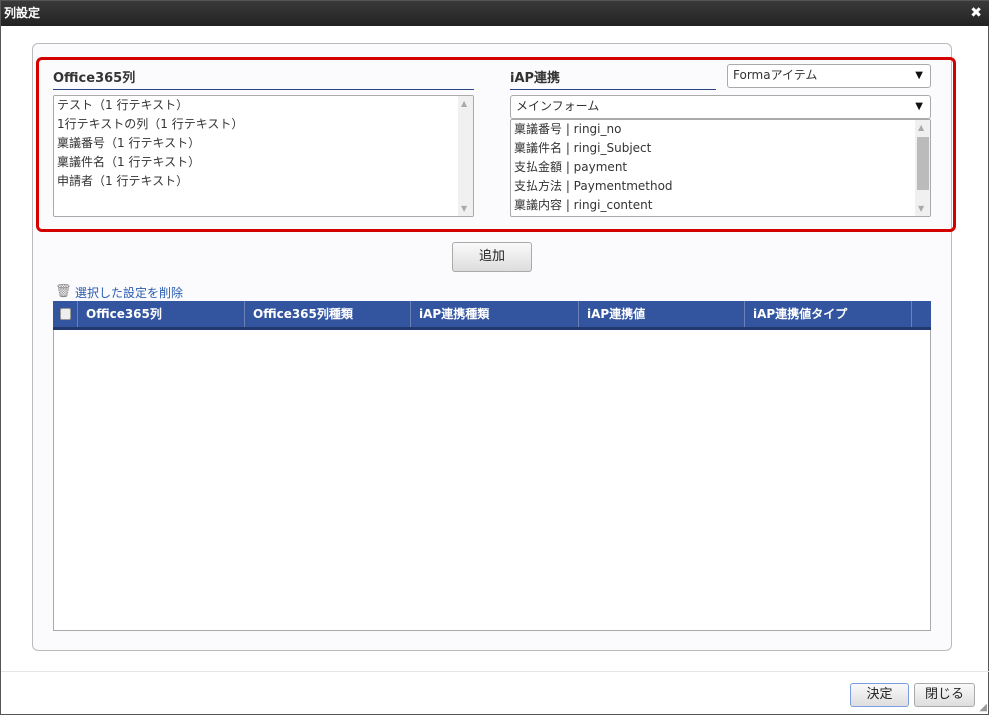 The height and width of the screenshot is (715, 989). I want to click on list-item: 申請者（1 行テキスト）, so click(263, 181).